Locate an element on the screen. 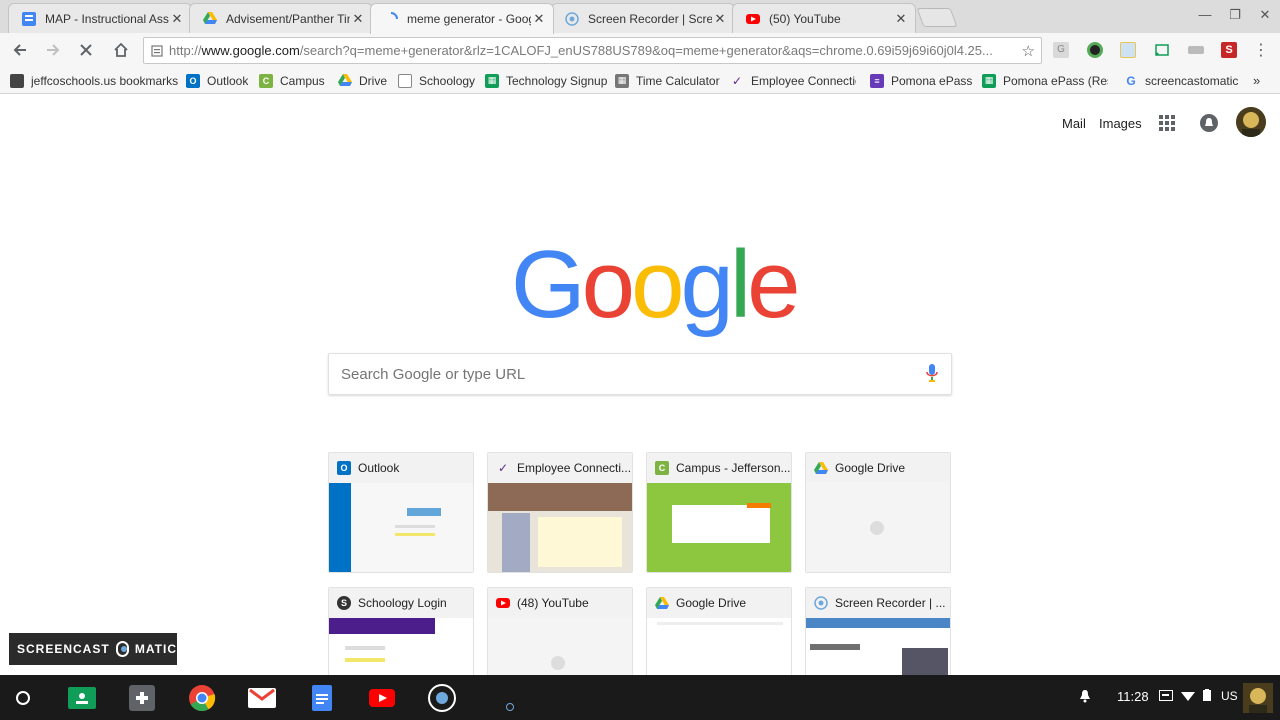  user-avatar is located at coordinates (1258, 698).